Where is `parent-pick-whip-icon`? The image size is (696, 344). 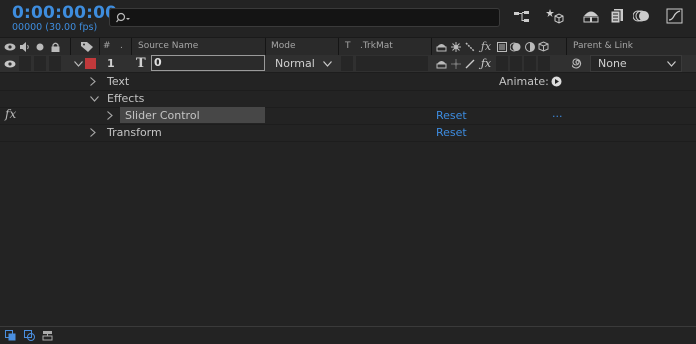
parent-pick-whip-icon is located at coordinates (577, 63).